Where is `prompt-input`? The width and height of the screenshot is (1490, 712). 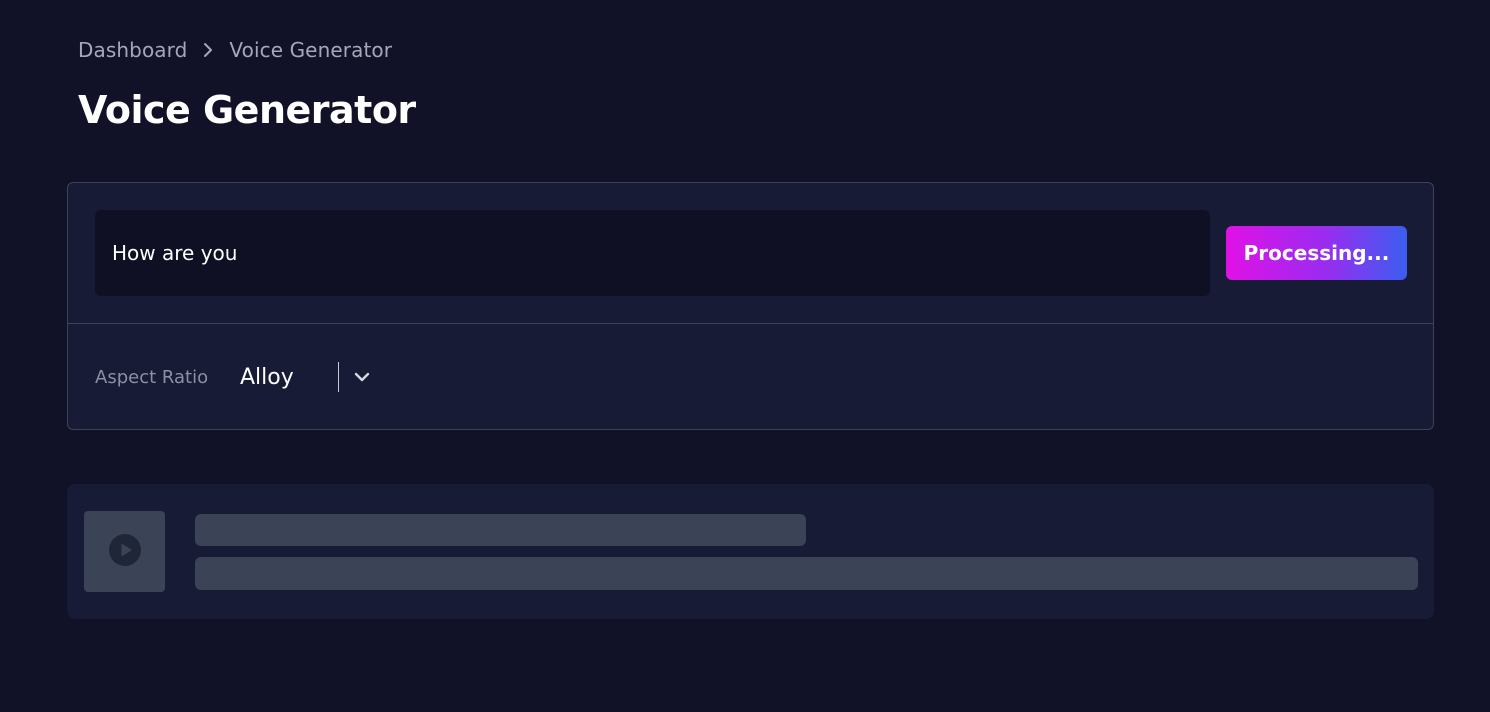
prompt-input is located at coordinates (652, 253).